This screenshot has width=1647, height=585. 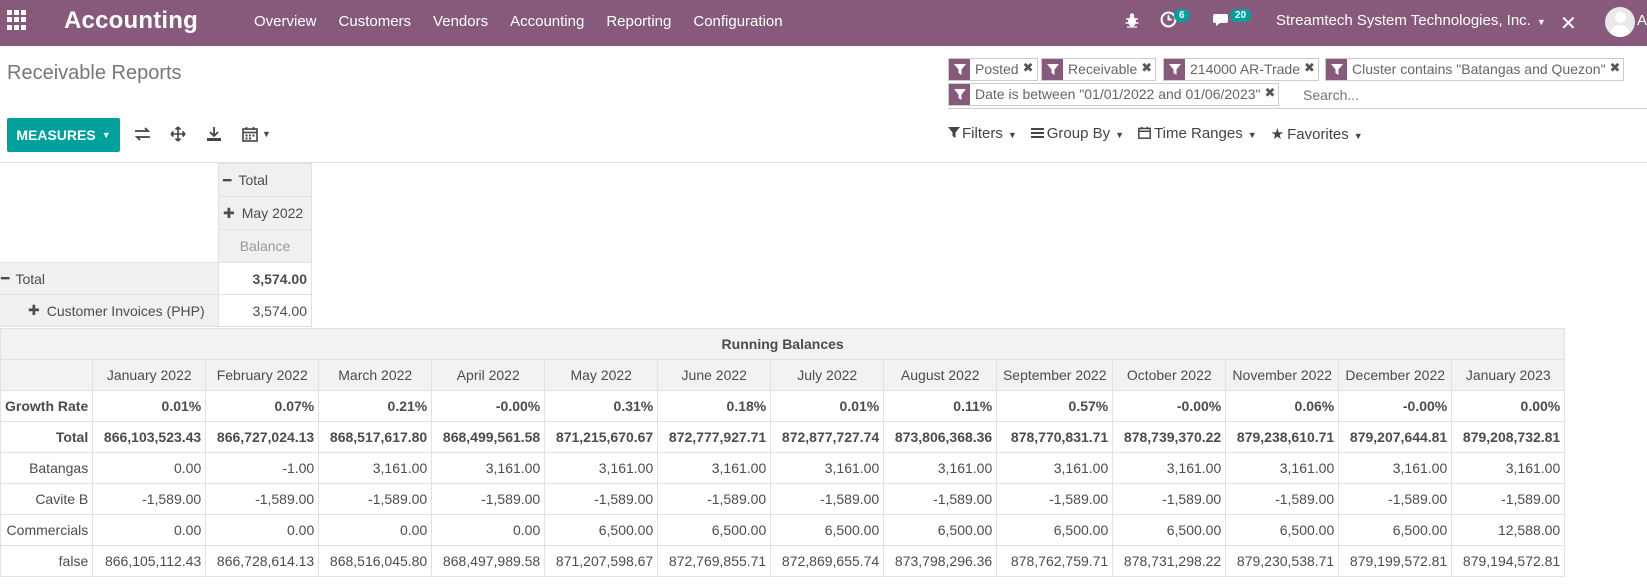 I want to click on filters-label: Filters, so click(x=982, y=133).